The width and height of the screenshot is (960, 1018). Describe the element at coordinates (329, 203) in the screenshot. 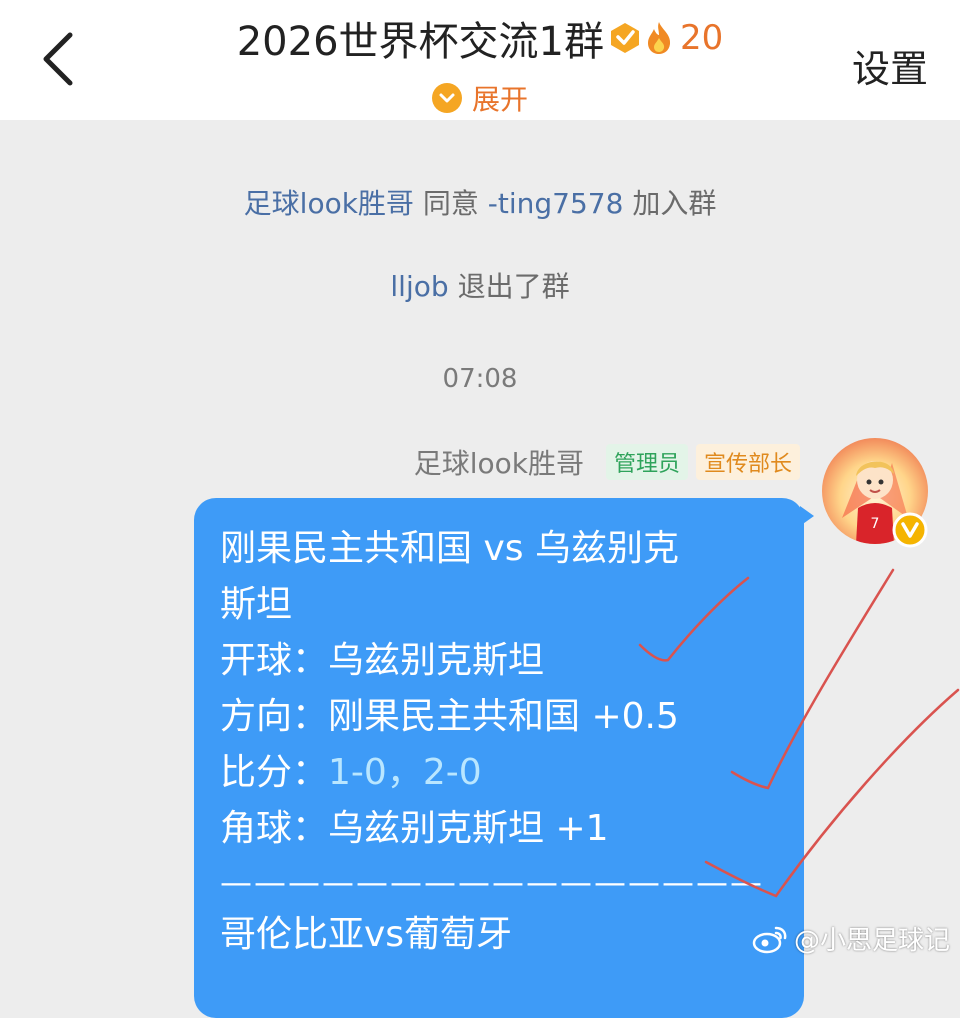

I see `approver-name-link: 足球look胜哥` at that location.